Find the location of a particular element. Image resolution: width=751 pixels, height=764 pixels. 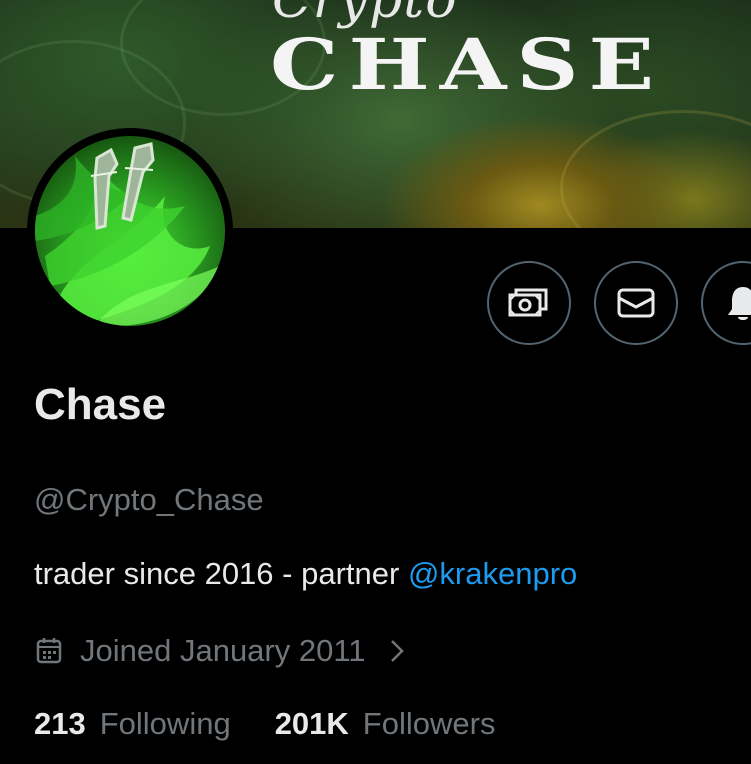

joined-date-row: Joined January 2011 is located at coordinates (220, 651).